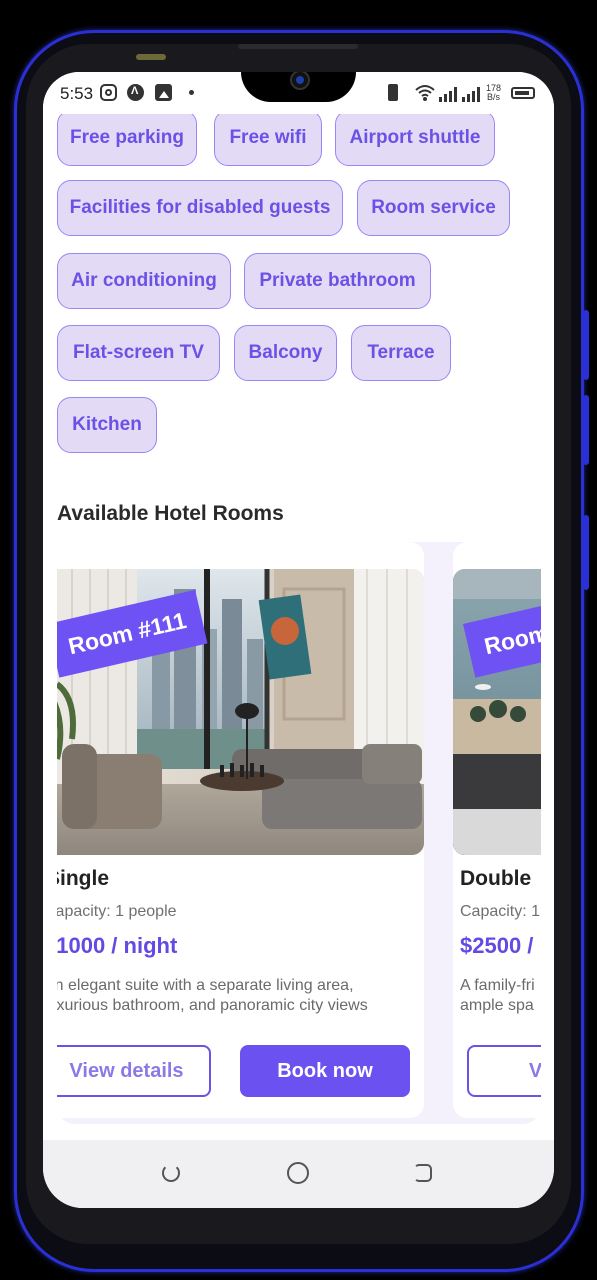 Image resolution: width=597 pixels, height=1280 pixels. What do you see at coordinates (151, 57) in the screenshot?
I see `proximity-sensor` at bounding box center [151, 57].